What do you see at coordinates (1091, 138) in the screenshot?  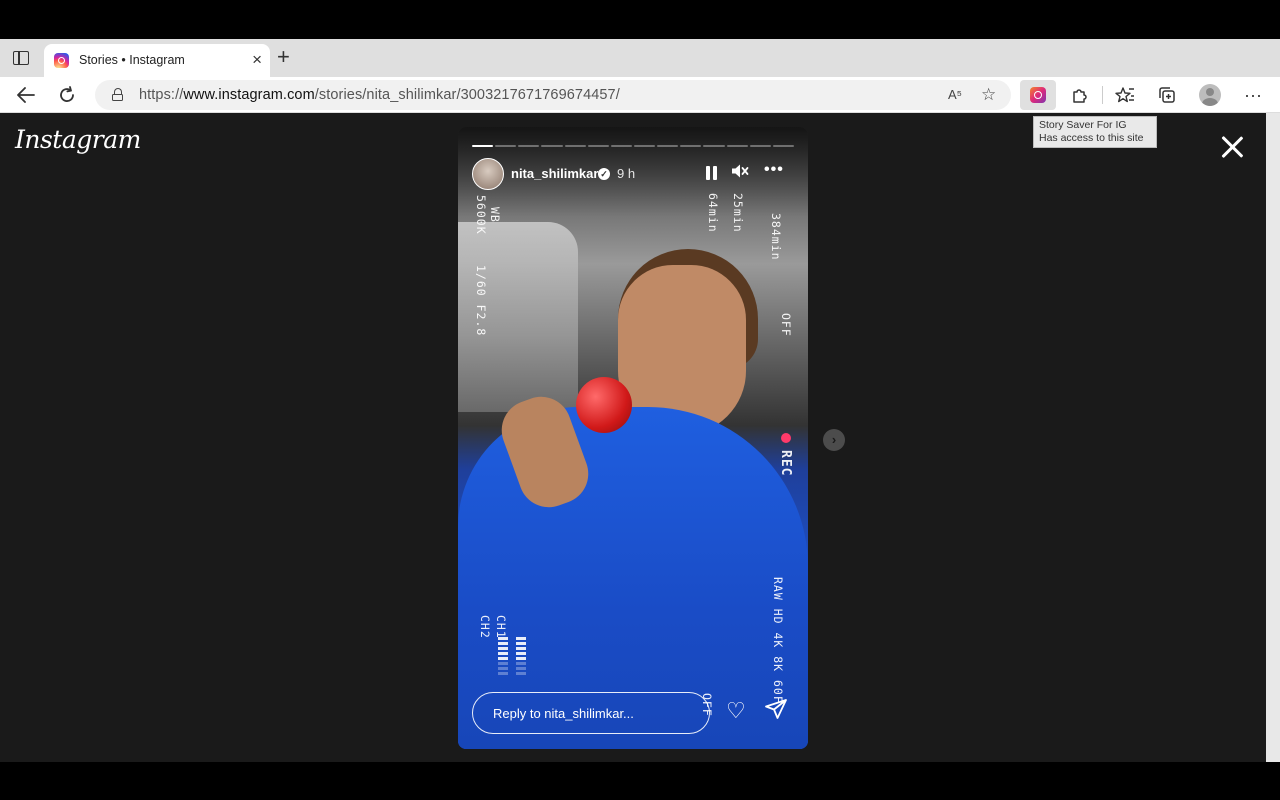 I see `tooltip-line-2: Has access to this site` at bounding box center [1091, 138].